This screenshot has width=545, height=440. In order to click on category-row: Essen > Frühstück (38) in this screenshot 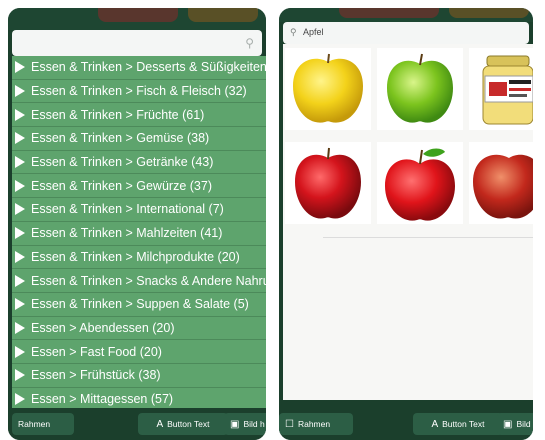, I will do `click(139, 376)`.